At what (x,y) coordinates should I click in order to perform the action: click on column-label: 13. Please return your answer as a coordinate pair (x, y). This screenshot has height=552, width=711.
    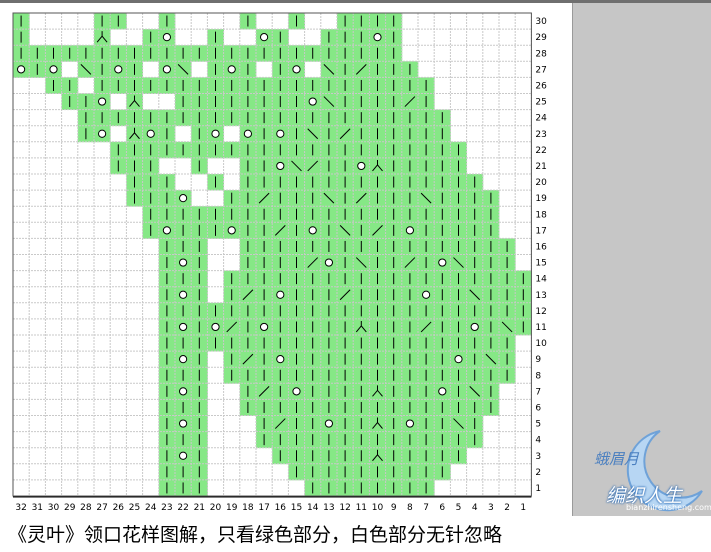
    Looking at the image, I should click on (328, 508).